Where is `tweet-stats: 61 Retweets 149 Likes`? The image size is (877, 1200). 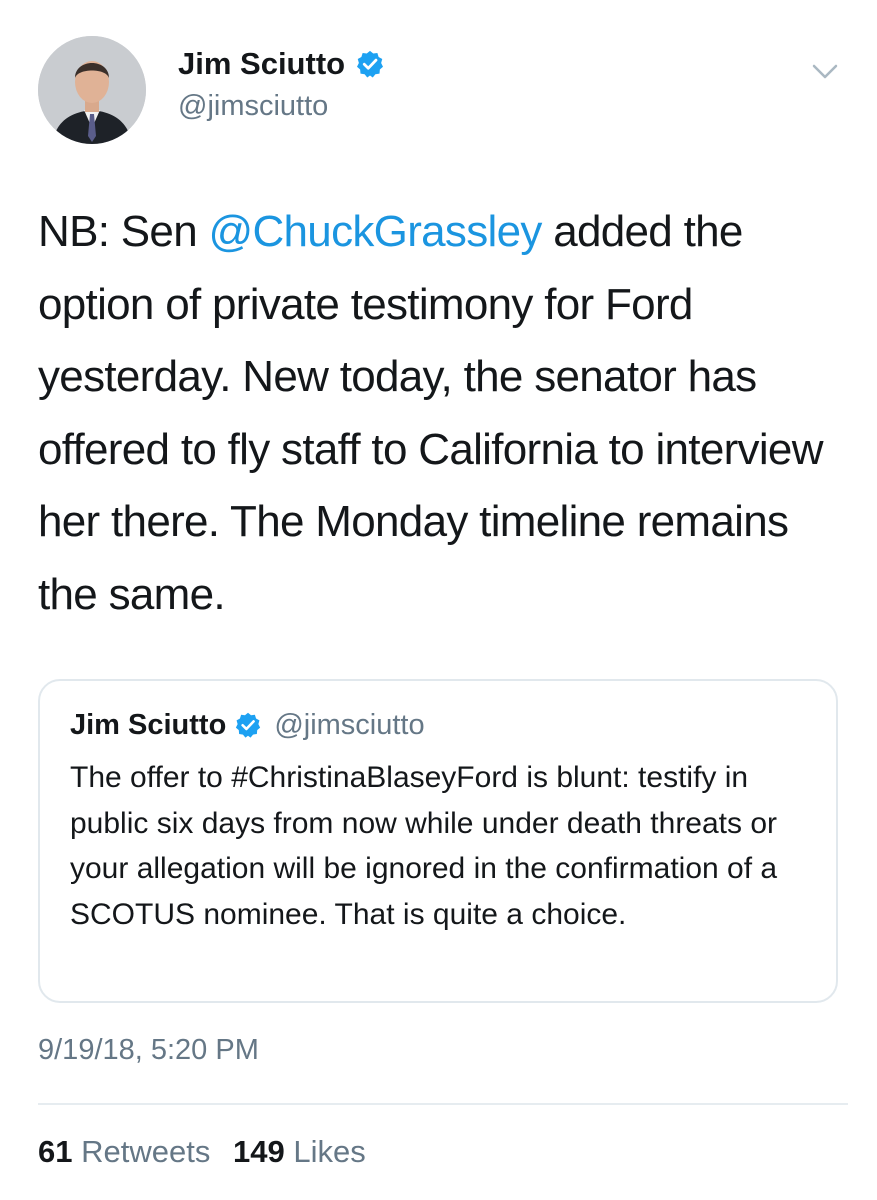
tweet-stats: 61 Retweets 149 Likes is located at coordinates (202, 1152).